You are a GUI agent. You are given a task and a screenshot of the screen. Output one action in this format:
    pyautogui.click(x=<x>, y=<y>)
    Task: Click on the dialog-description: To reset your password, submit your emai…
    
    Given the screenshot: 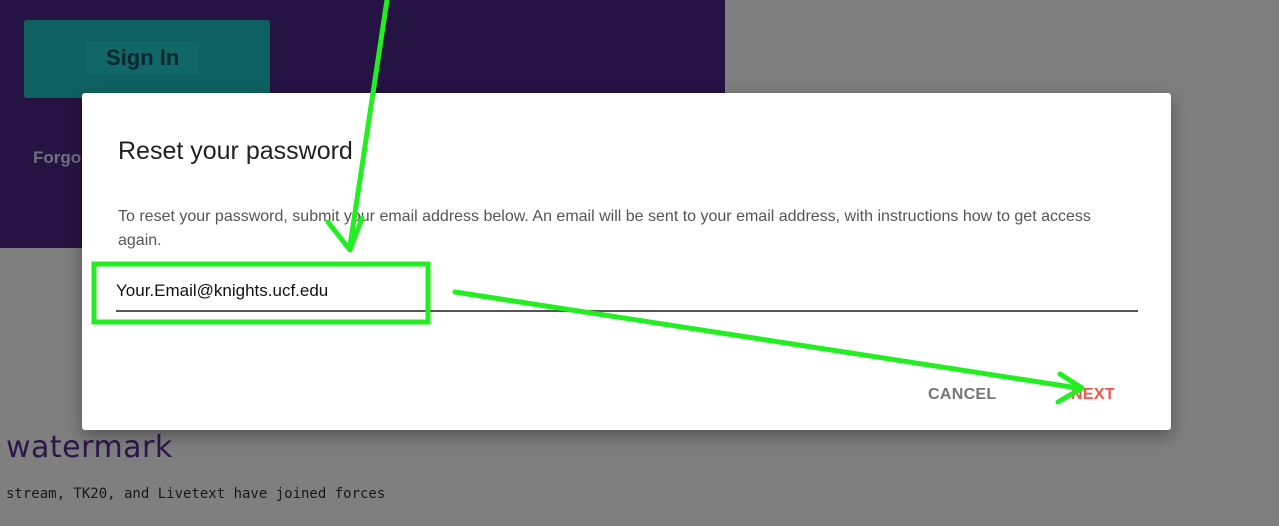 What is the action you would take?
    pyautogui.click(x=604, y=228)
    